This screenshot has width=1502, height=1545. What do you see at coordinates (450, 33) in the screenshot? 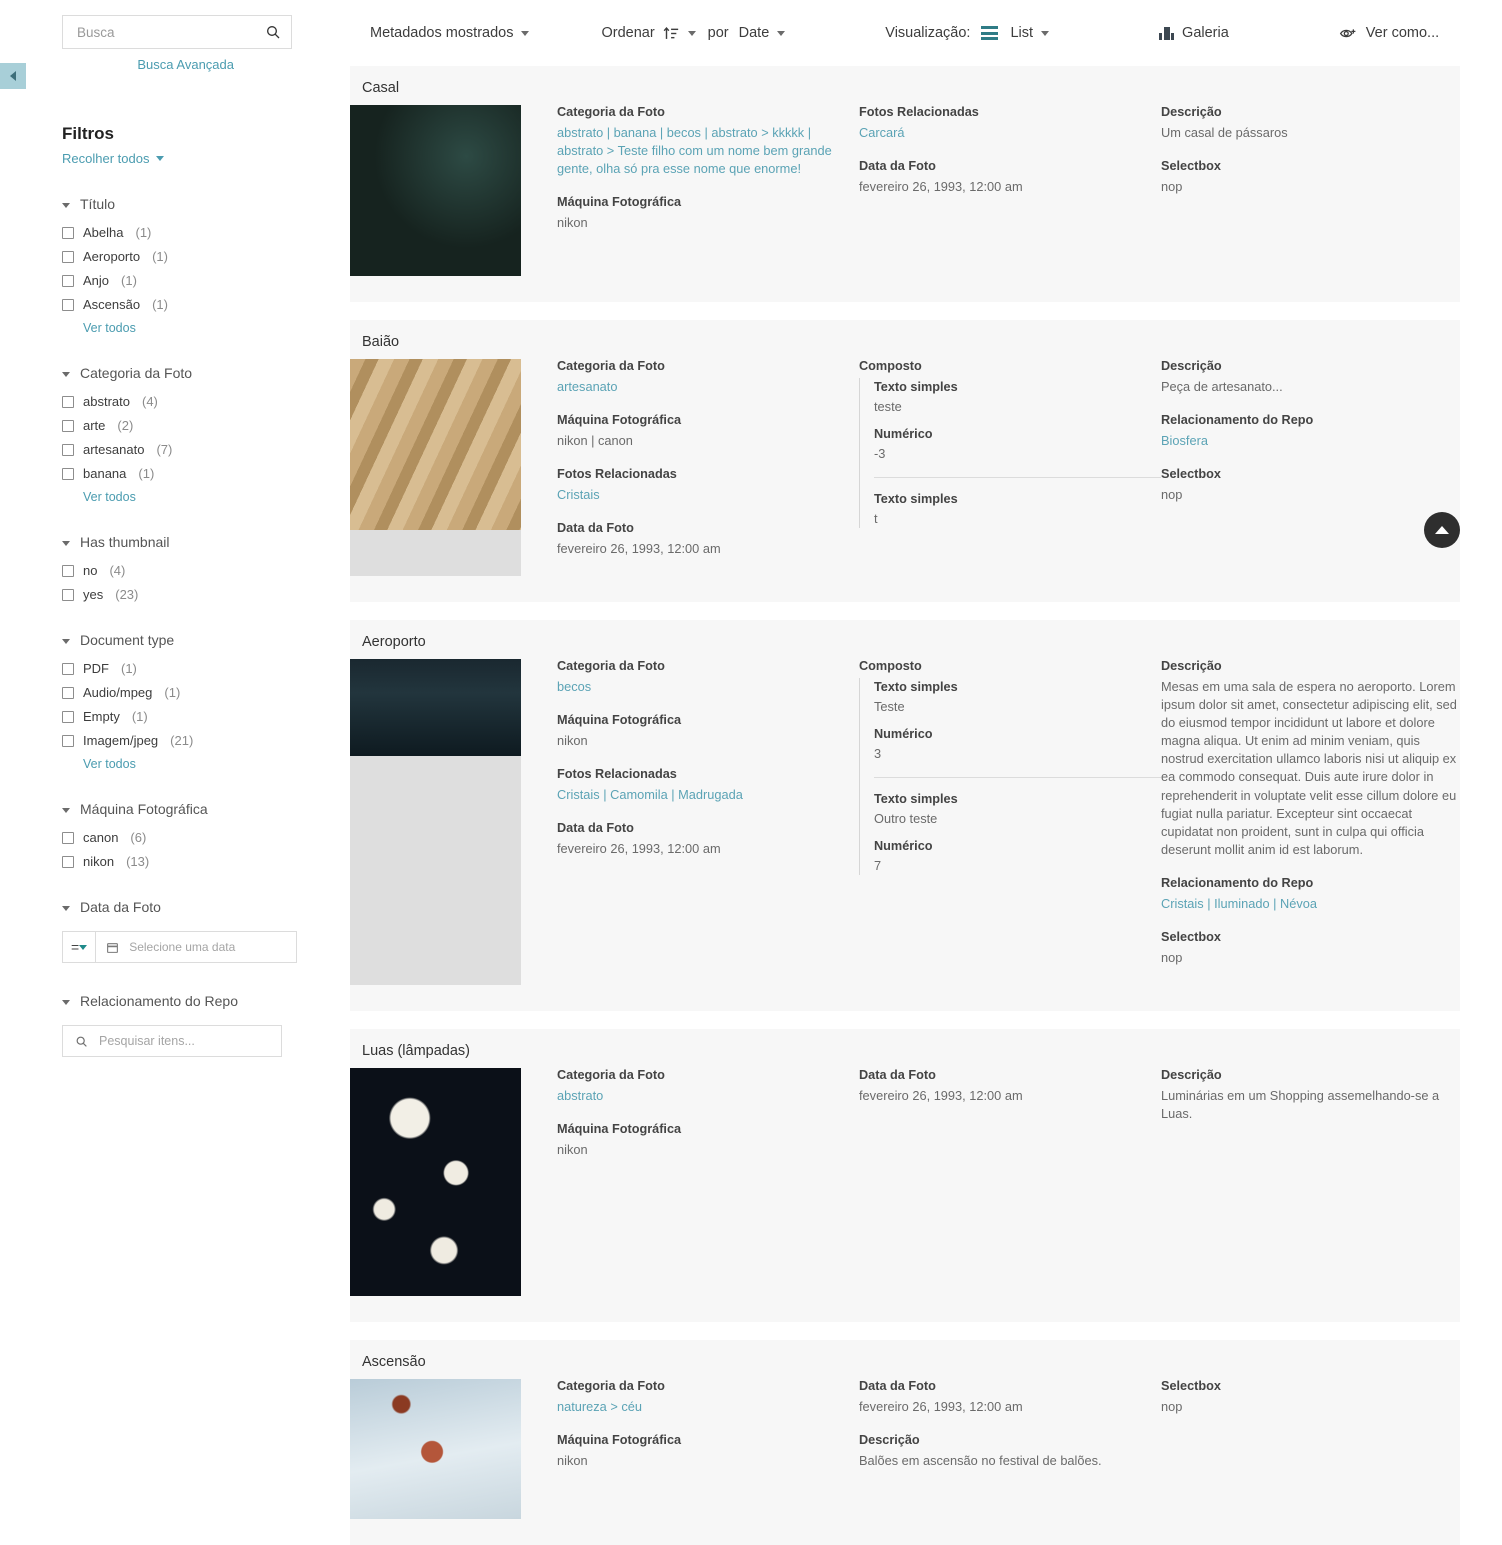
I see `metadata-shown-dropdown: Metadados mostrados` at bounding box center [450, 33].